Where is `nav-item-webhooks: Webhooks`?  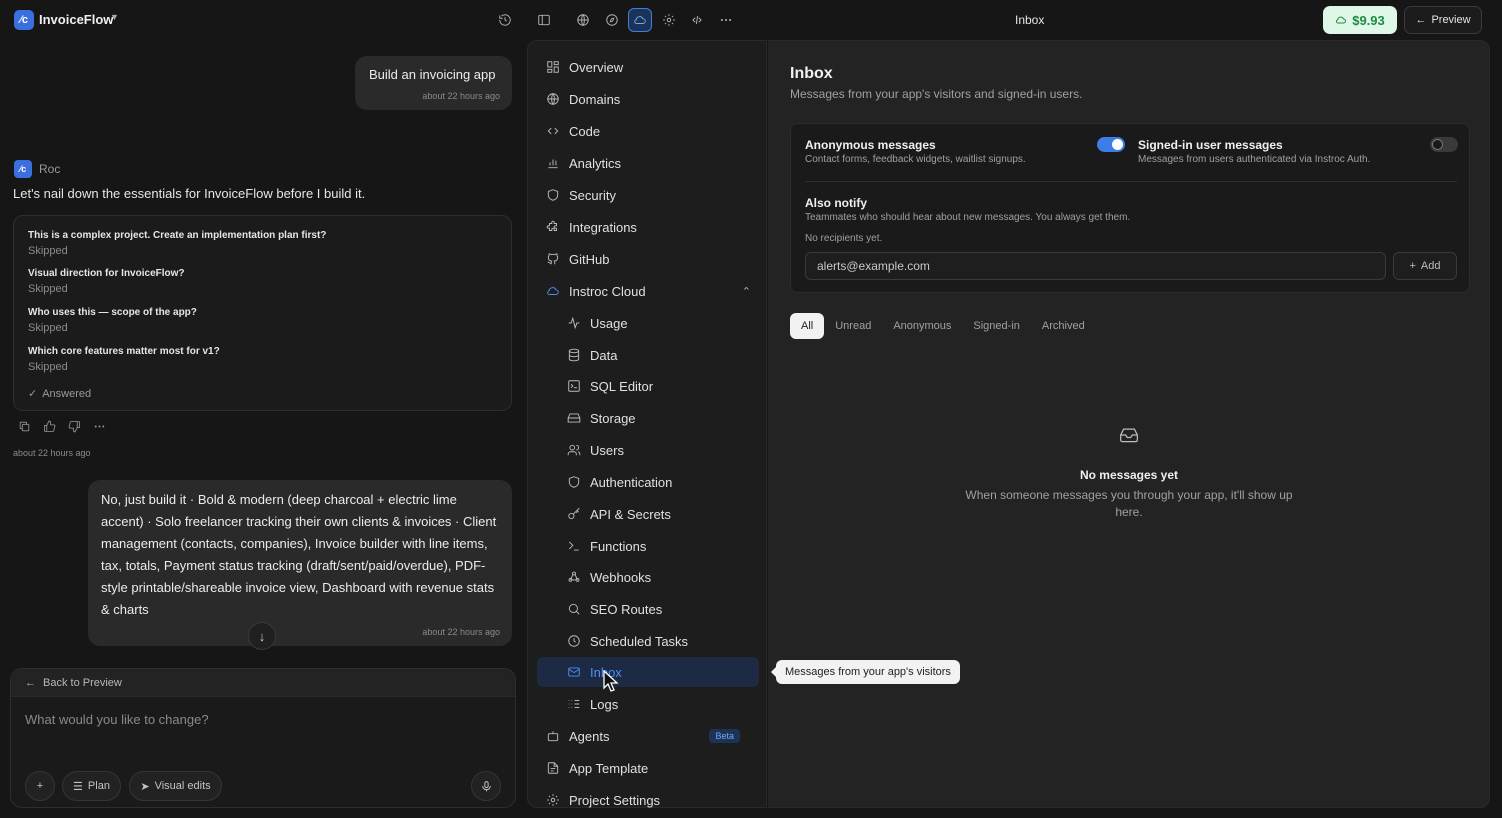
nav-item-webhooks: Webhooks is located at coordinates (609, 577).